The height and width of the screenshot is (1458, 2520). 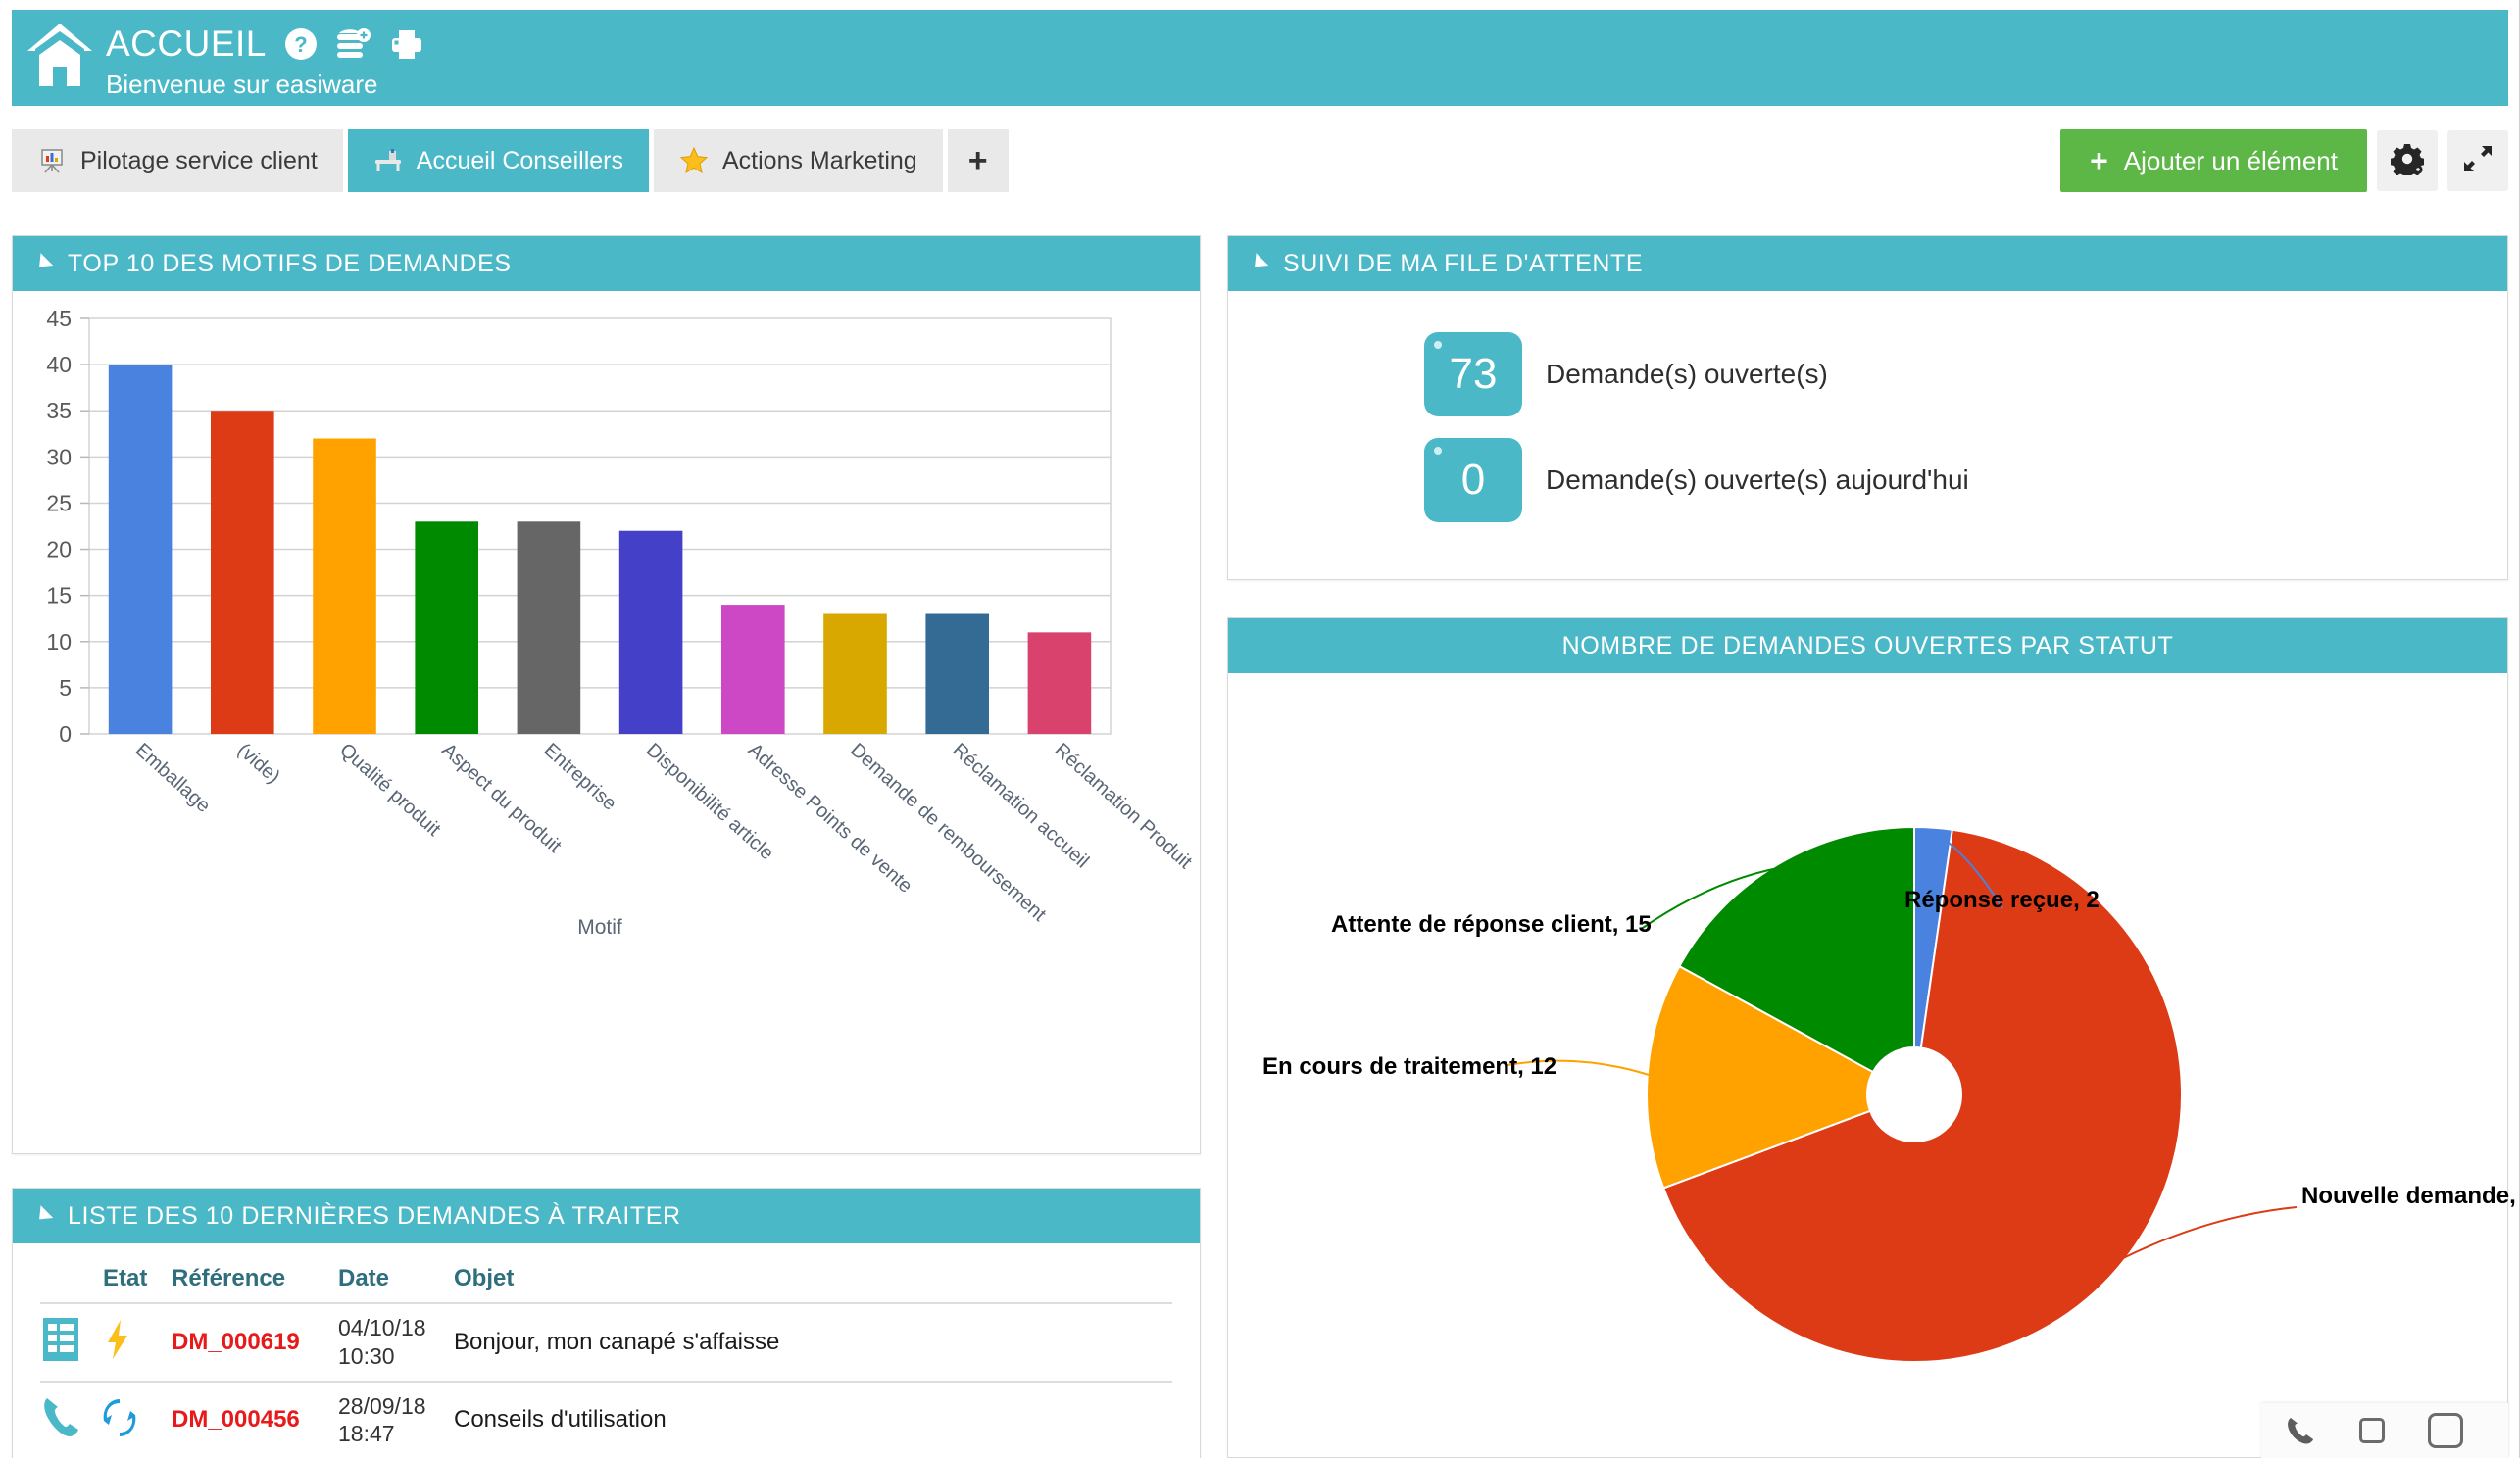 What do you see at coordinates (1965, 480) in the screenshot?
I see `kpi-open-requests-today: 0 Demande(s) ouverte(s) aujourd'hui` at bounding box center [1965, 480].